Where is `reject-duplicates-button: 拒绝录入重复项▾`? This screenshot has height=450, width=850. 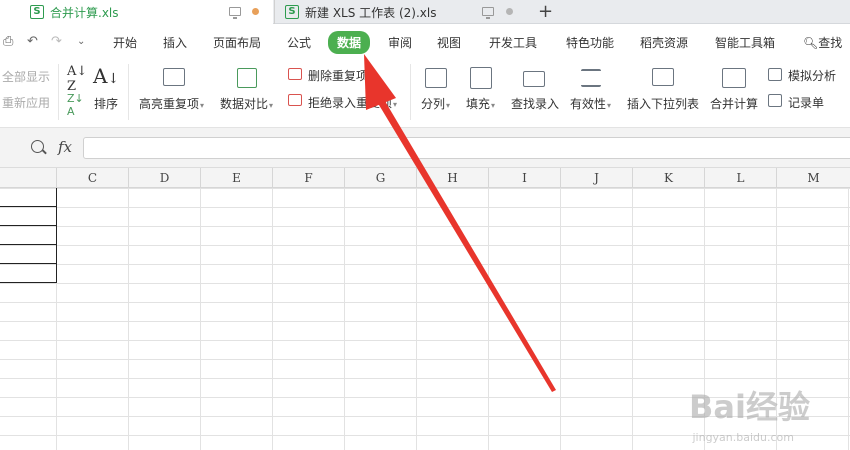
reject-duplicates-button: 拒绝录入重复项▾ is located at coordinates (352, 102).